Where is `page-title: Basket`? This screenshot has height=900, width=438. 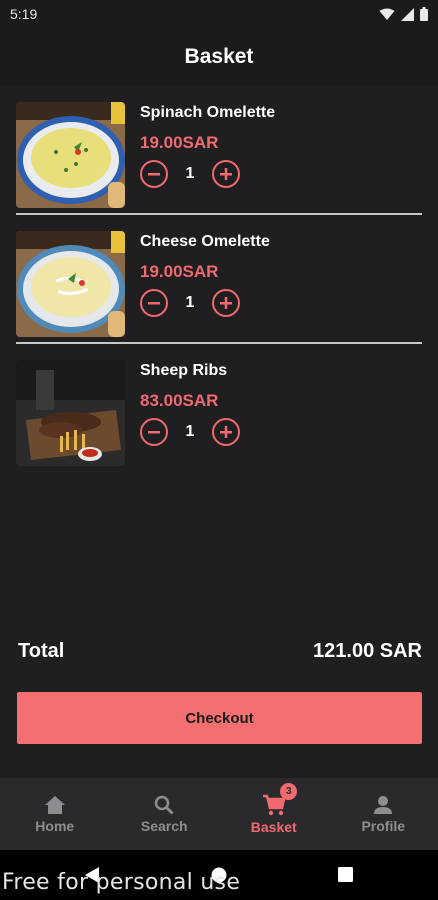
page-title: Basket is located at coordinates (219, 56).